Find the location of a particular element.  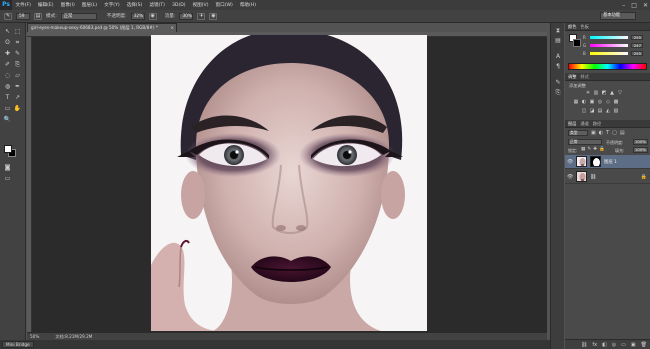

tab-color: 颜色 is located at coordinates (572, 27).